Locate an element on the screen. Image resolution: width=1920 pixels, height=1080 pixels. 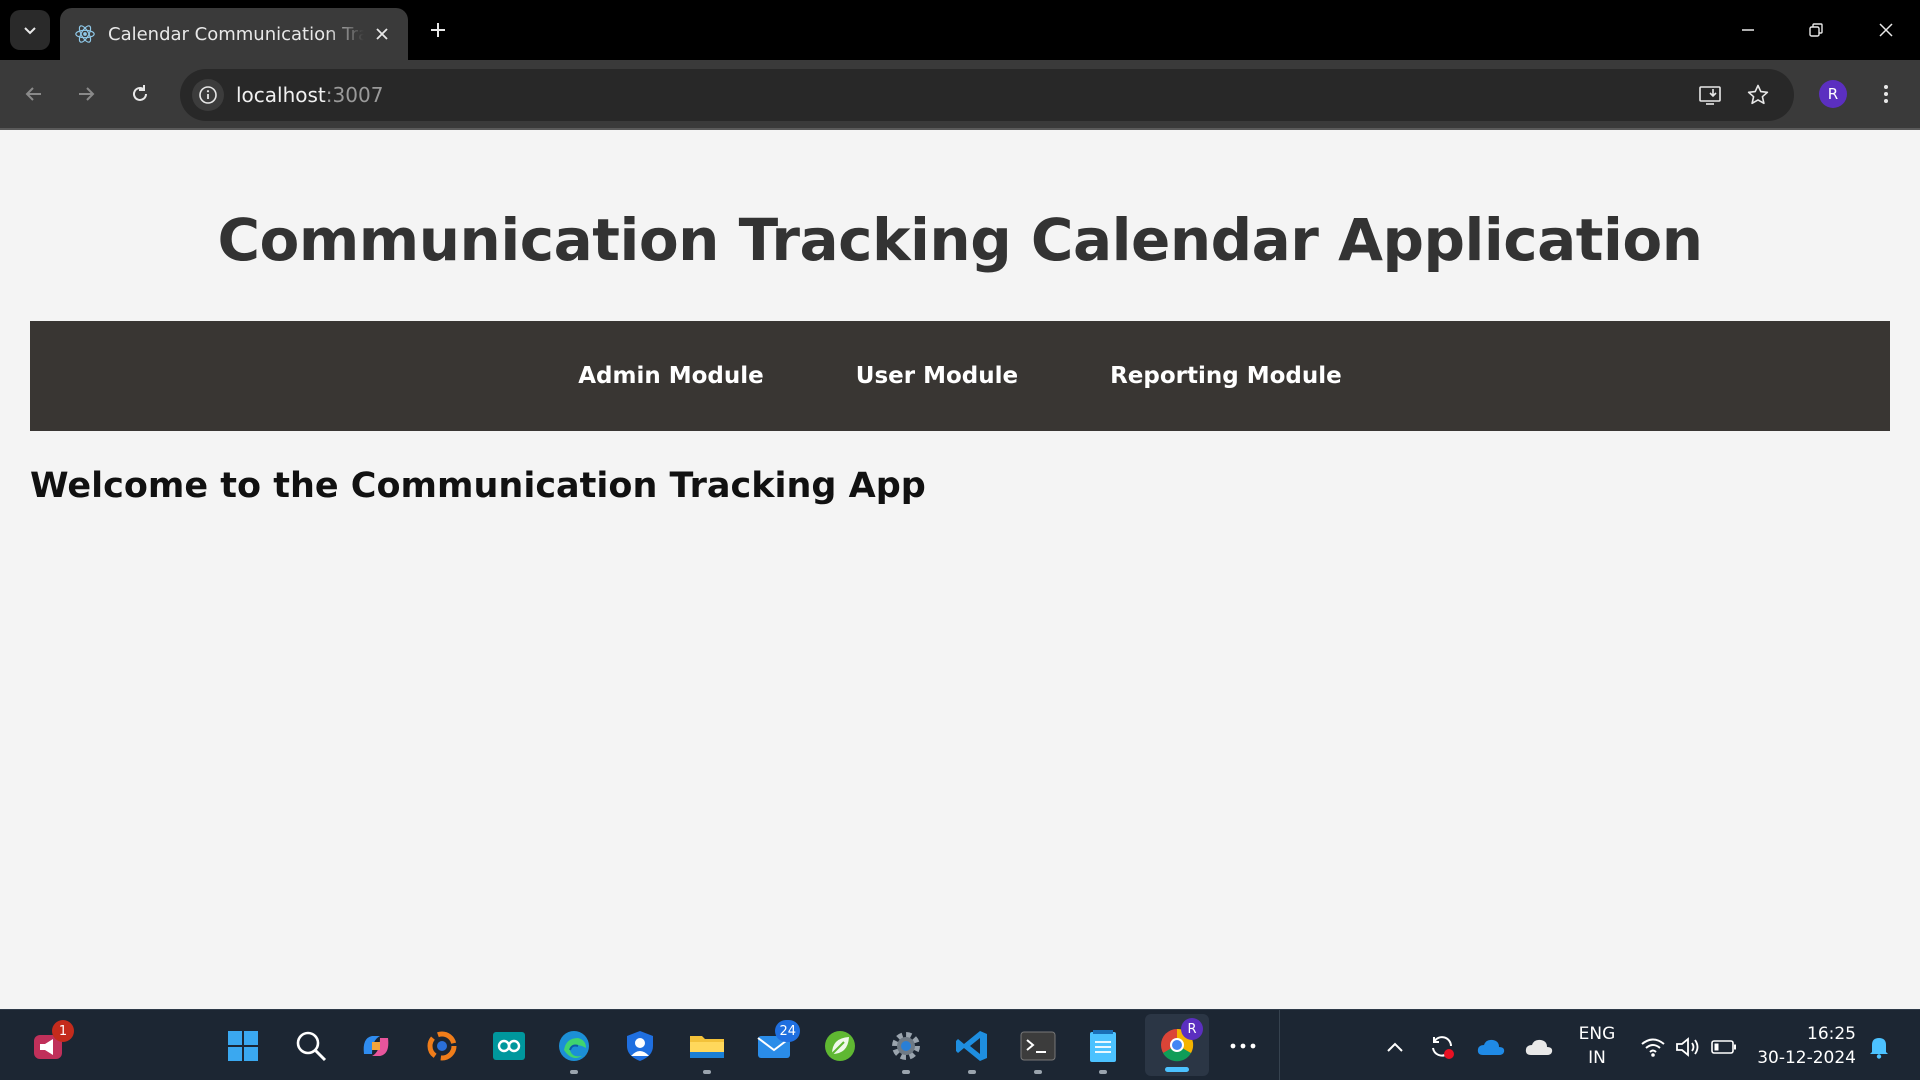
taskbar-copilot is located at coordinates (376, 1046).